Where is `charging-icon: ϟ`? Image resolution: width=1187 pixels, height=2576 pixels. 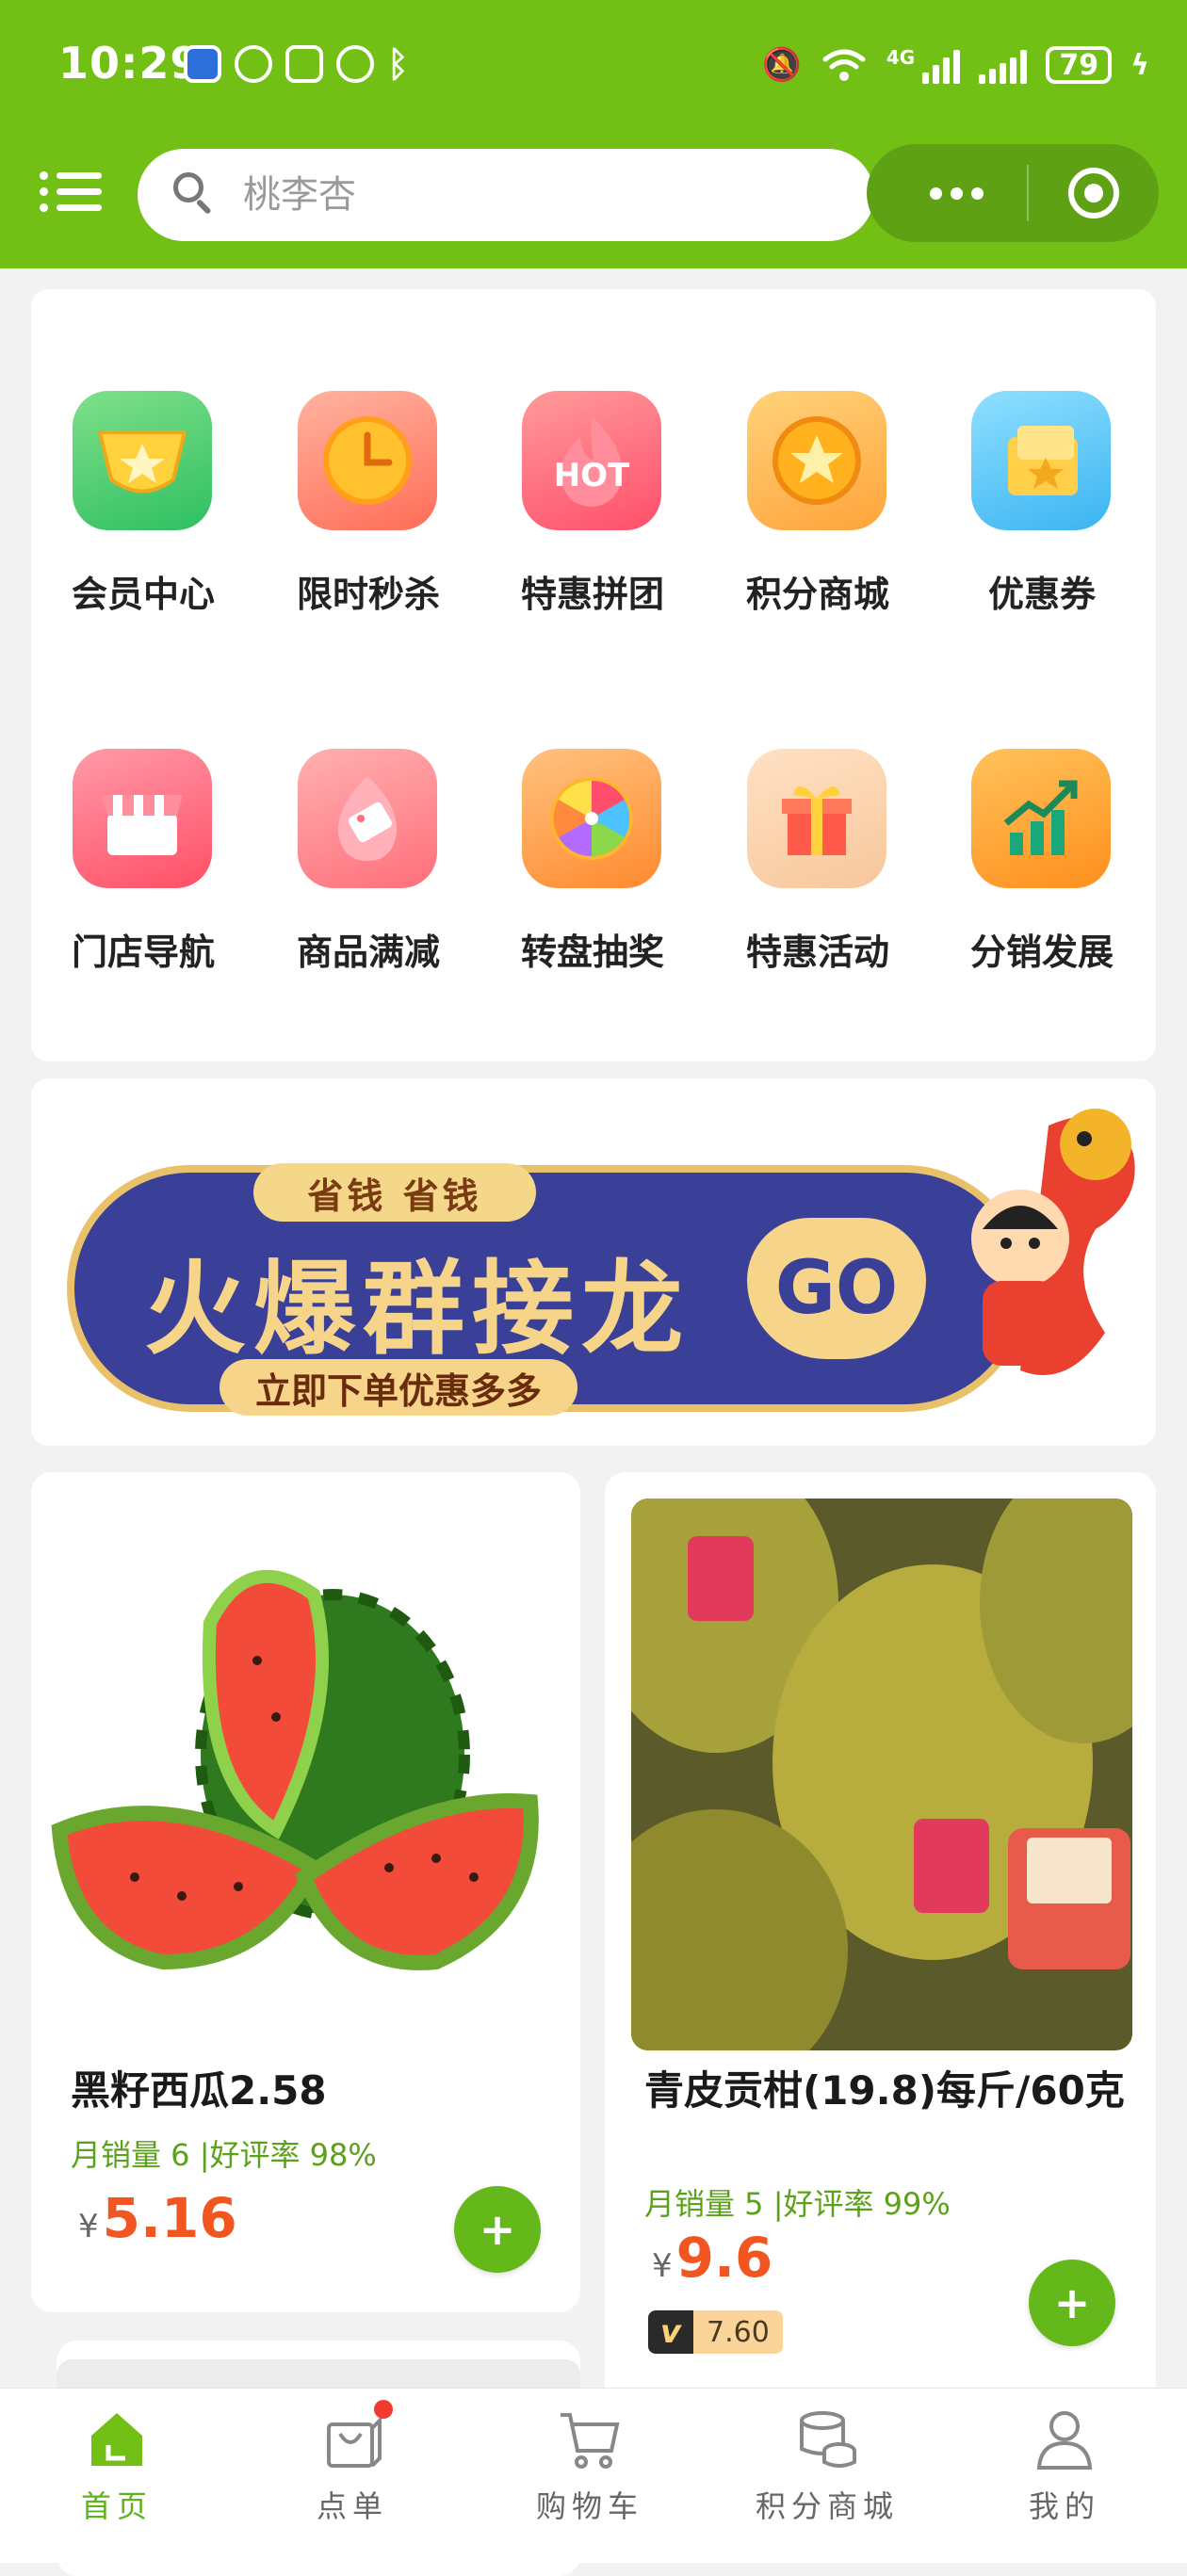 charging-icon: ϟ is located at coordinates (1139, 65).